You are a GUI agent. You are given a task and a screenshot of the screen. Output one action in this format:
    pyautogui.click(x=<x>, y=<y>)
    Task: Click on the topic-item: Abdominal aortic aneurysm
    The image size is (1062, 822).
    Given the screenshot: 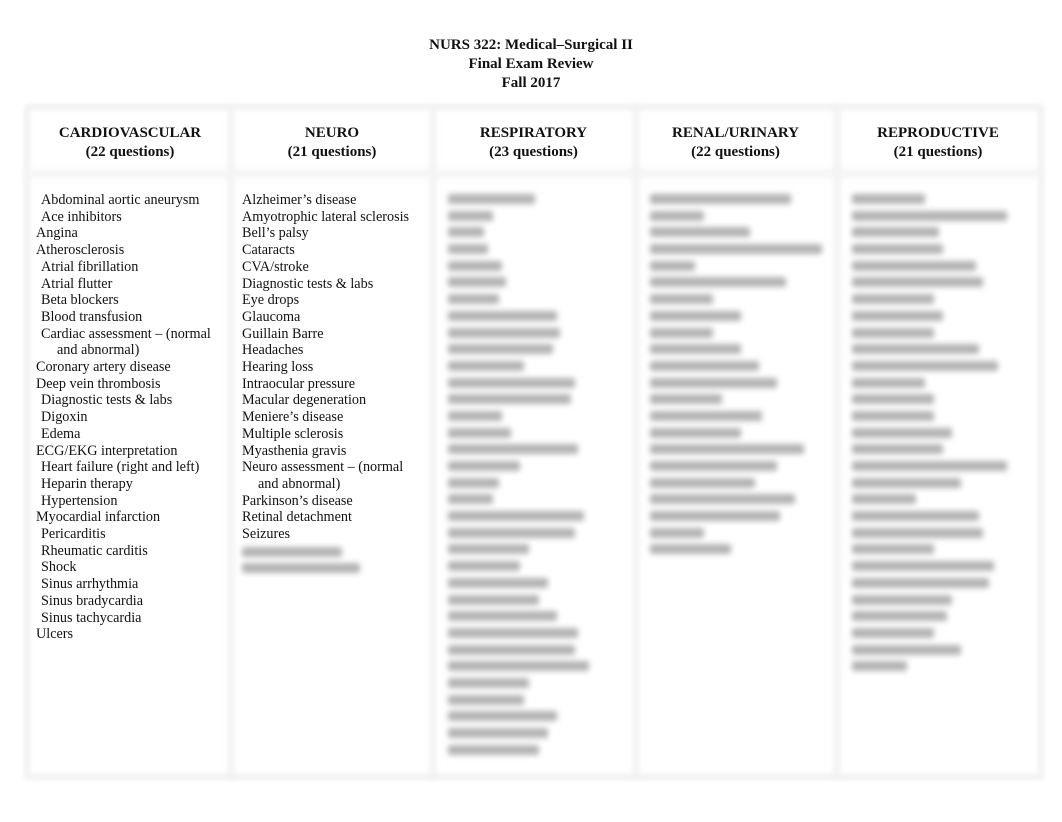 What is the action you would take?
    pyautogui.click(x=123, y=200)
    